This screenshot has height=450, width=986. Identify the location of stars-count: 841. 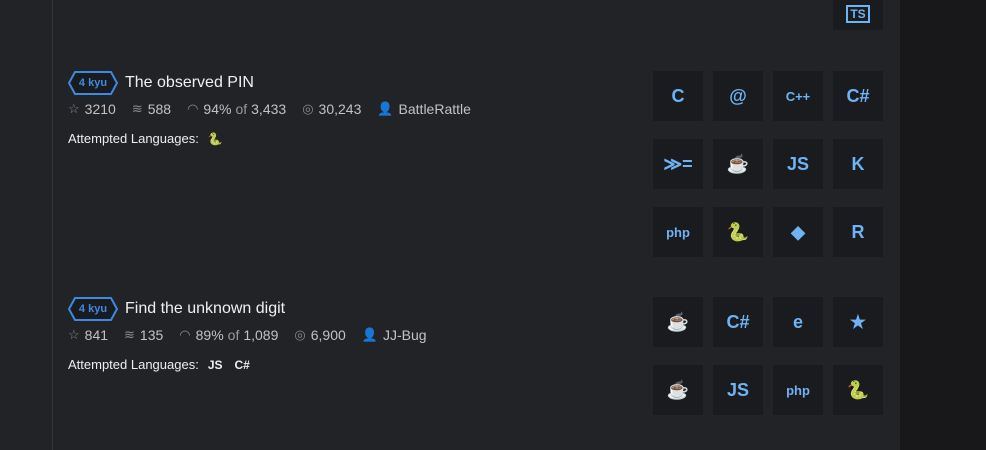
(96, 335).